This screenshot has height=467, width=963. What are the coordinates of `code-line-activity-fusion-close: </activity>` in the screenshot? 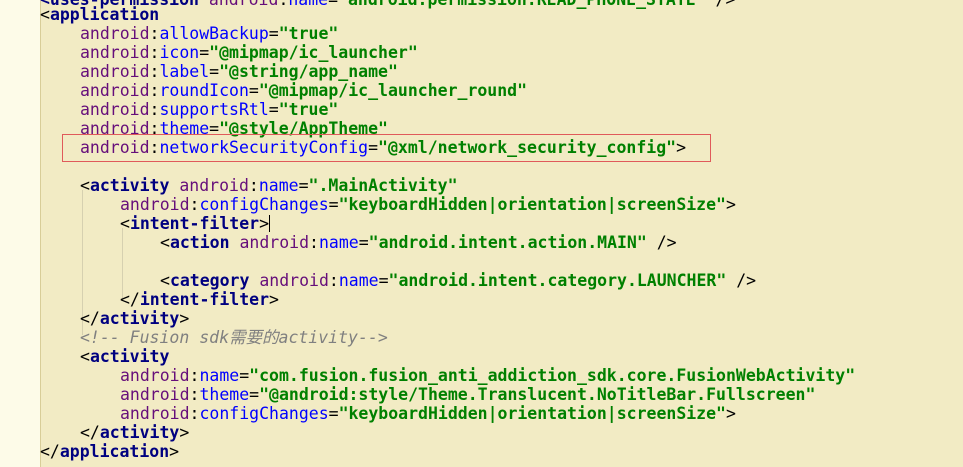 It's located at (135, 432).